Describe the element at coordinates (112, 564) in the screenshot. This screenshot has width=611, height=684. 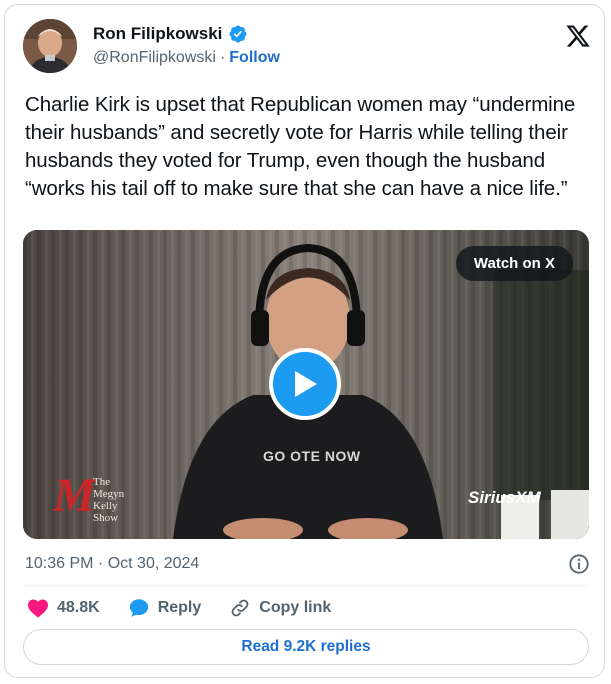
I see `tweet-timestamp: 10:36 PM · Oct 30, 2024` at that location.